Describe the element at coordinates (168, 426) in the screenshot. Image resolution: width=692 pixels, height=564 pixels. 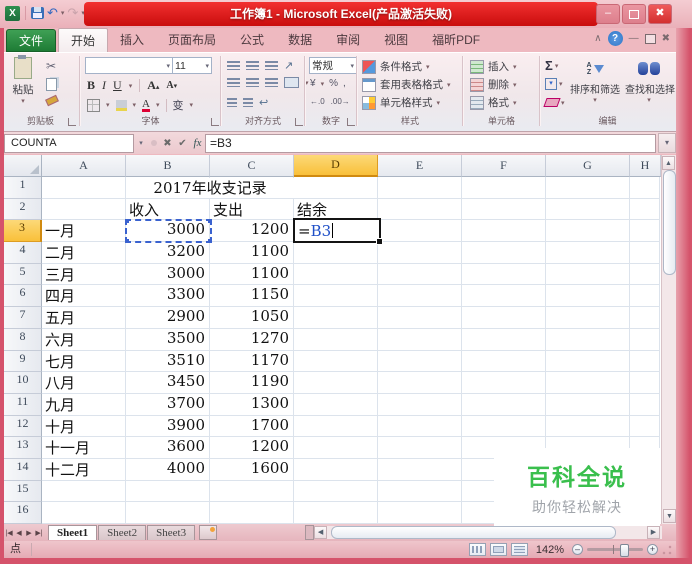
I see `cell-B12: 3900` at that location.